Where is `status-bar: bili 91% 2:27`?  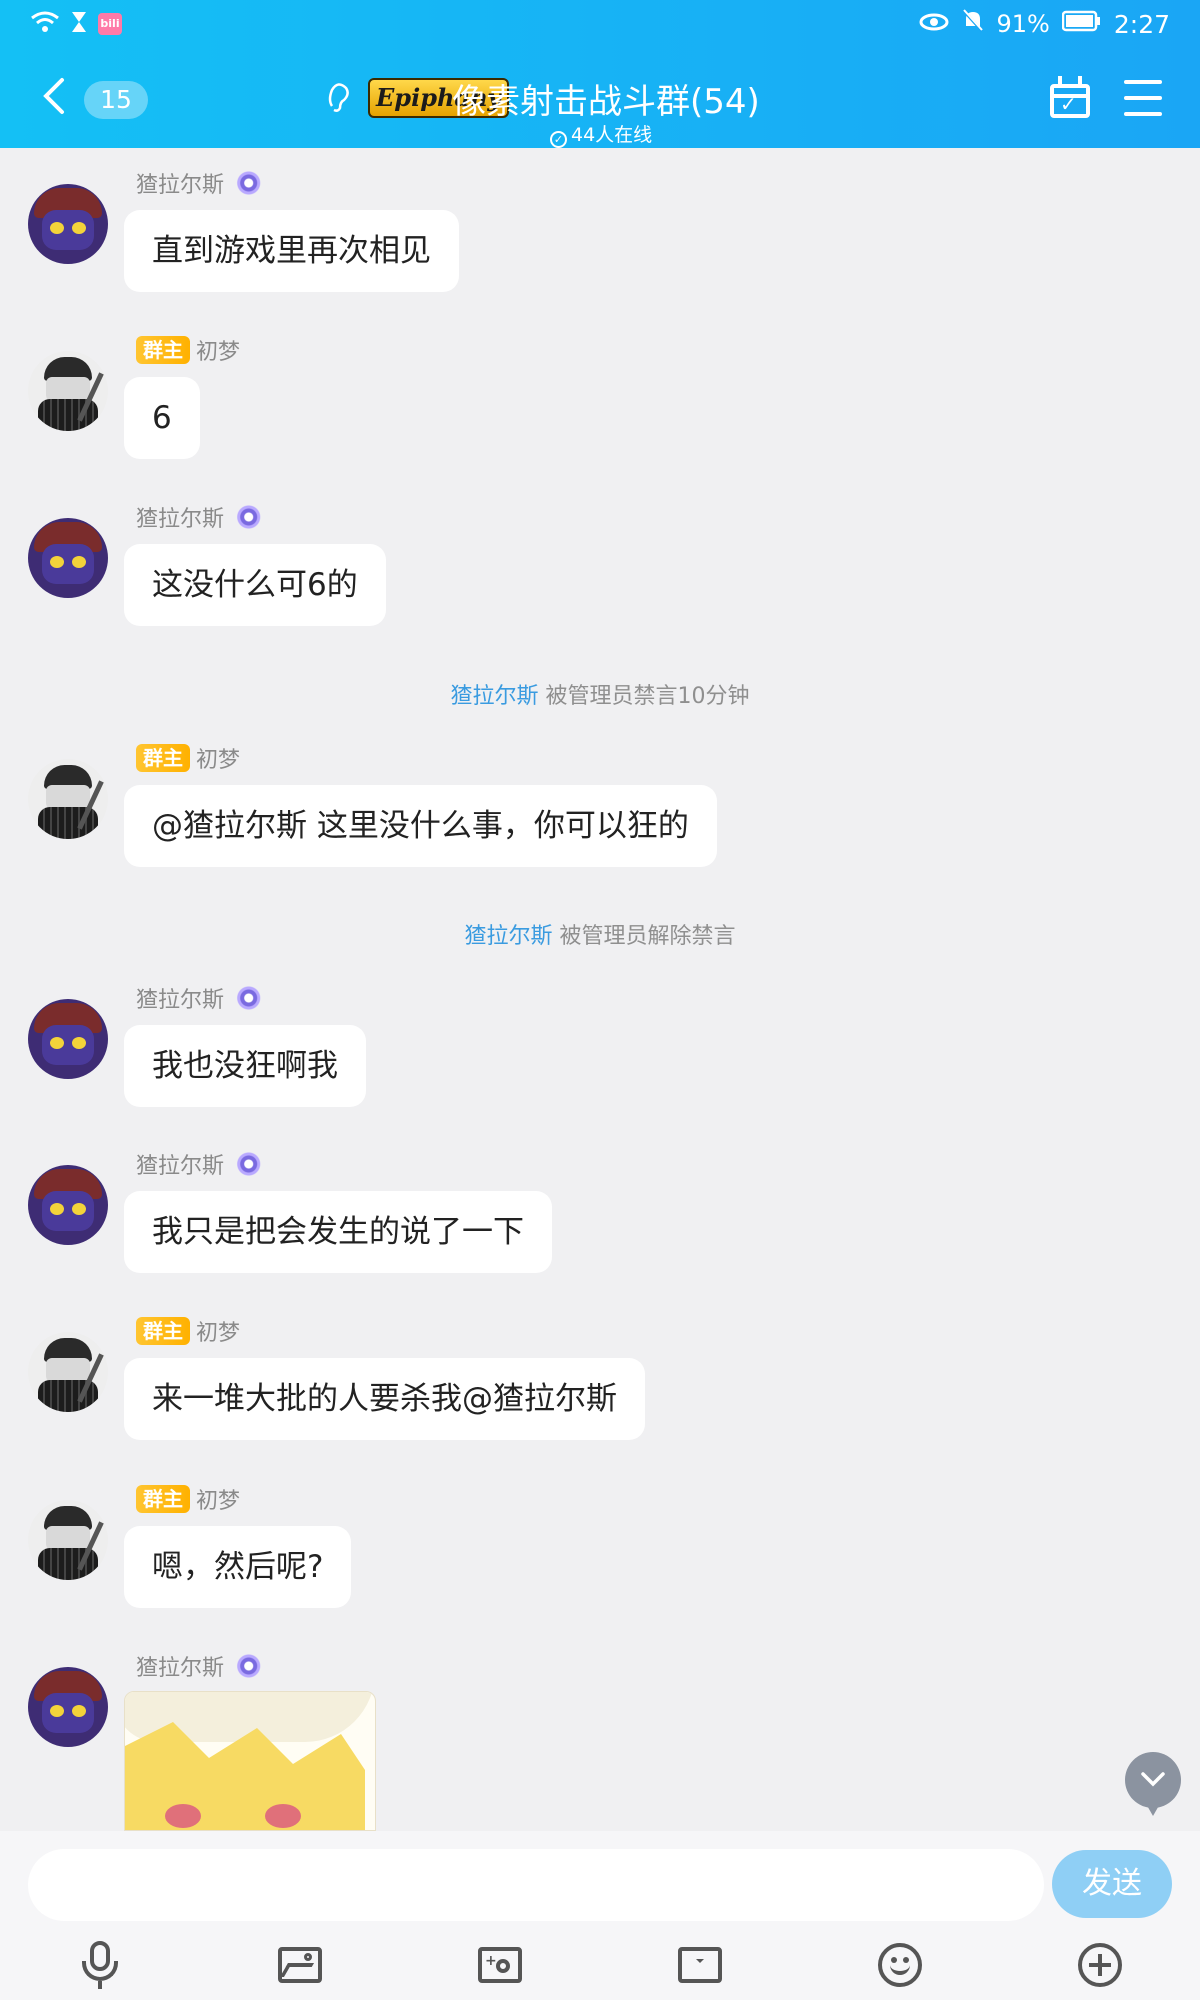 status-bar: bili 91% 2:27 is located at coordinates (600, 25).